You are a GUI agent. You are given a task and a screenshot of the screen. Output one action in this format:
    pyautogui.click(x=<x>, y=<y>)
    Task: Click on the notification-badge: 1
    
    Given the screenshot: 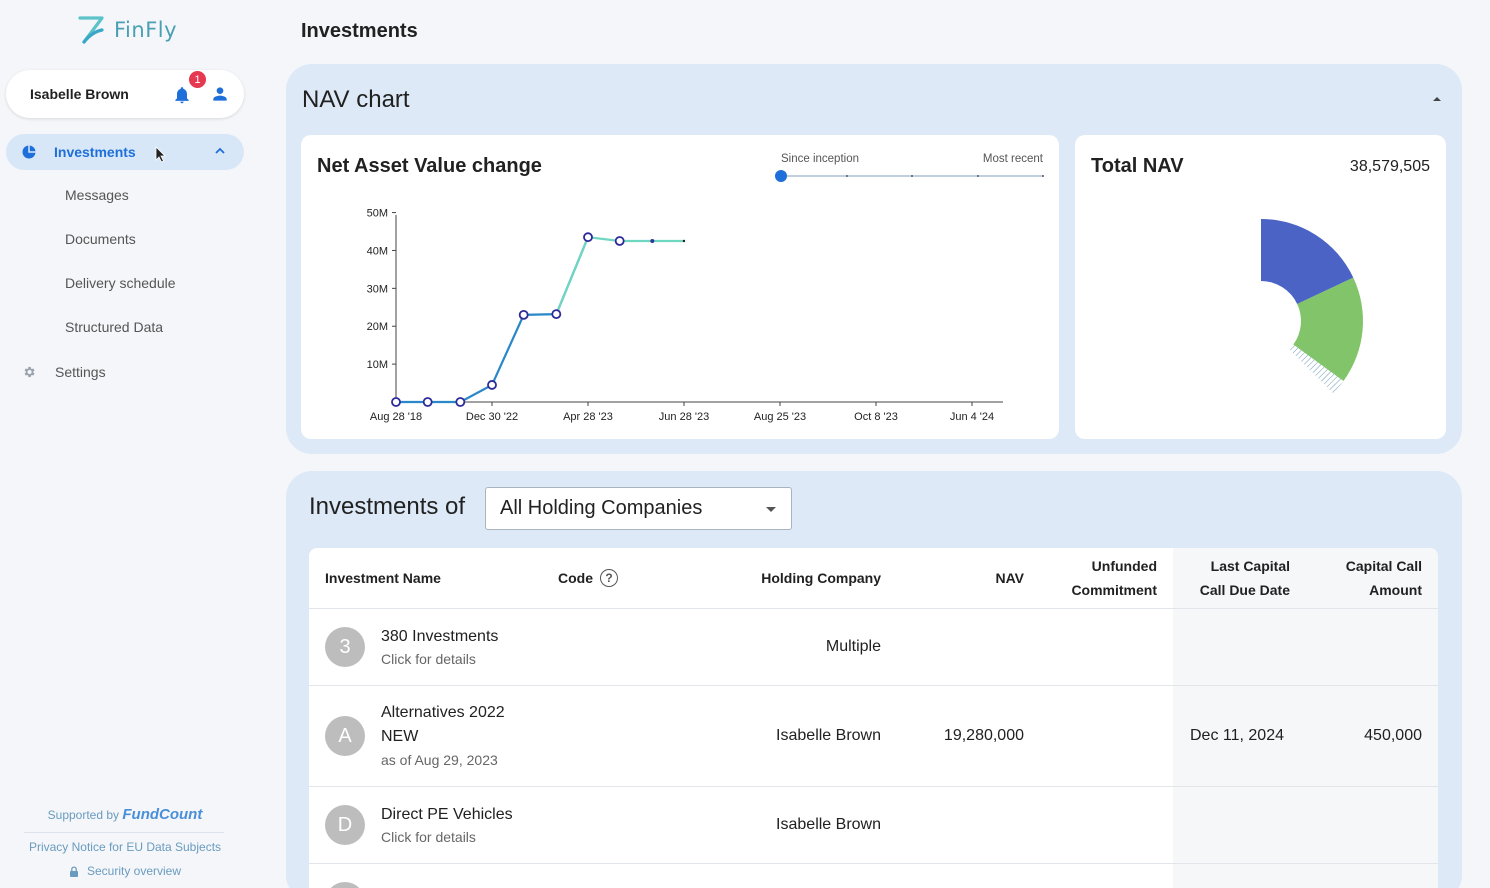 What is the action you would take?
    pyautogui.click(x=197, y=79)
    